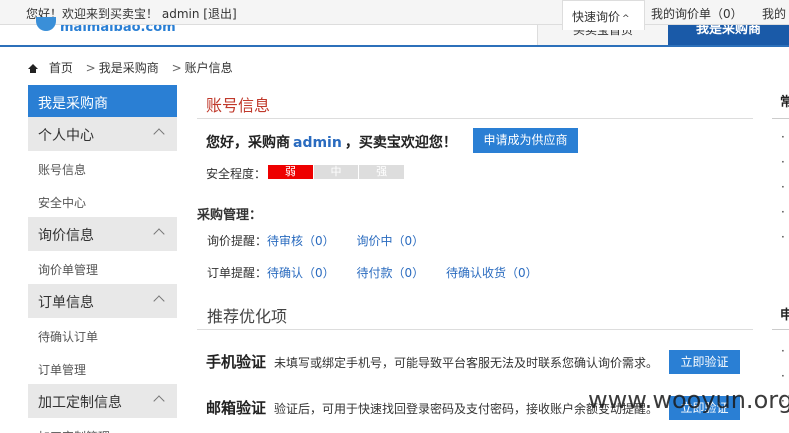 The image size is (789, 433). I want to click on security-level-bar: 弱 中 强, so click(336, 172).